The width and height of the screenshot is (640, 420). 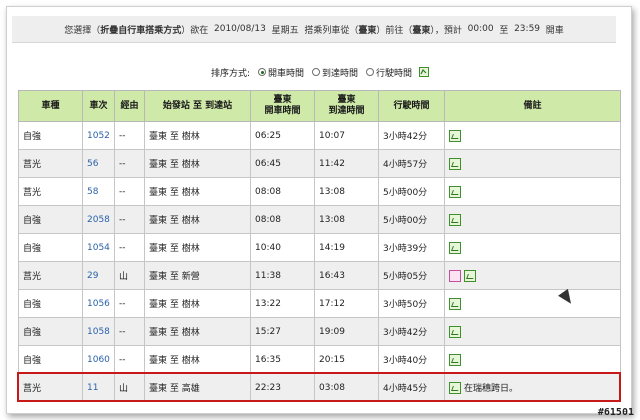 I want to click on col-header-departure: 臺東 開車時間, so click(x=282, y=106).